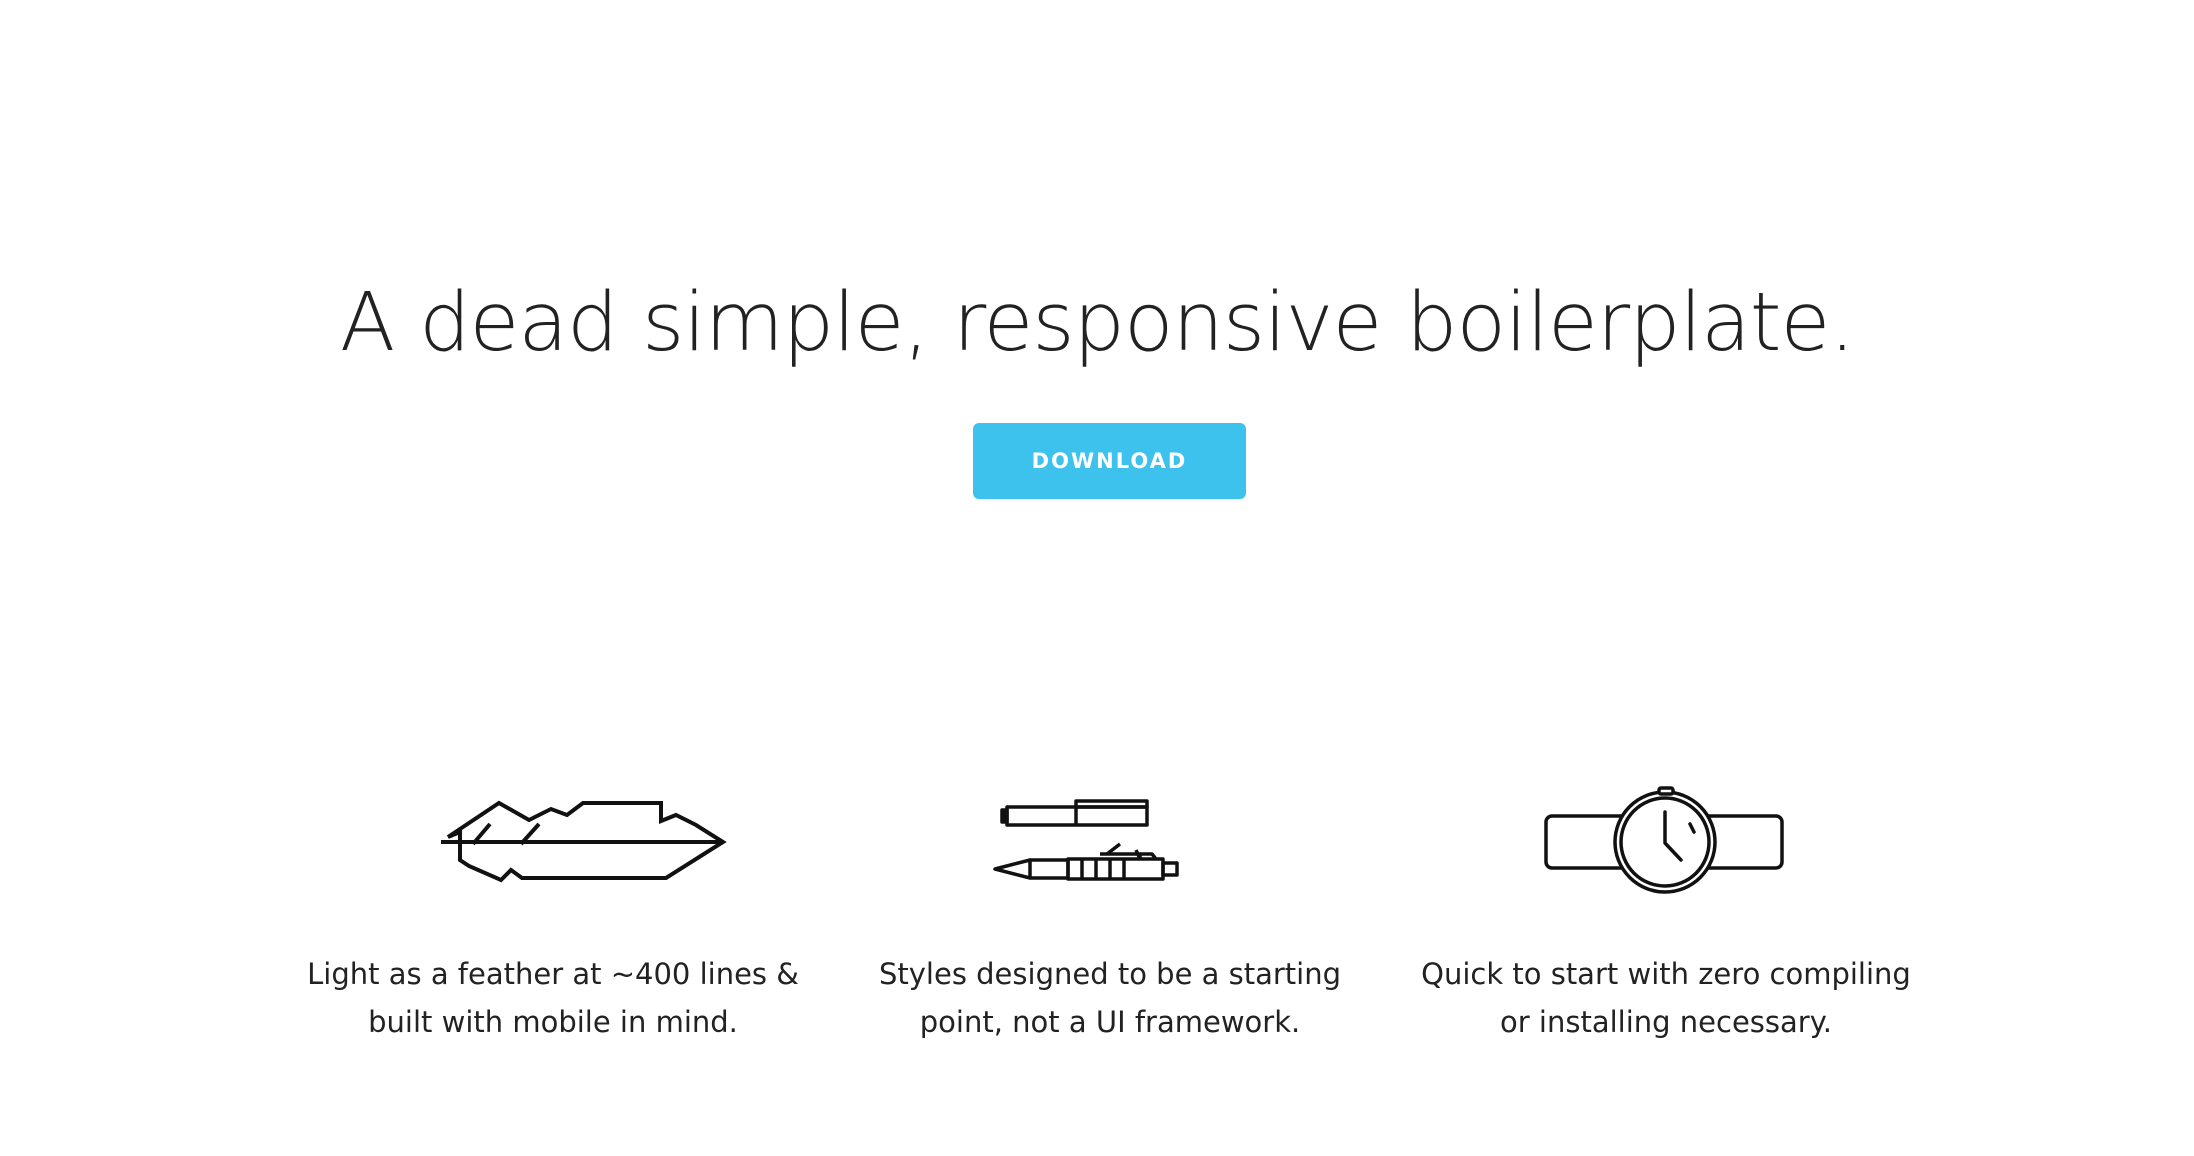  Describe the element at coordinates (1666, 974) in the screenshot. I see `feature-text-line: Quick to start with zero compiling` at that location.